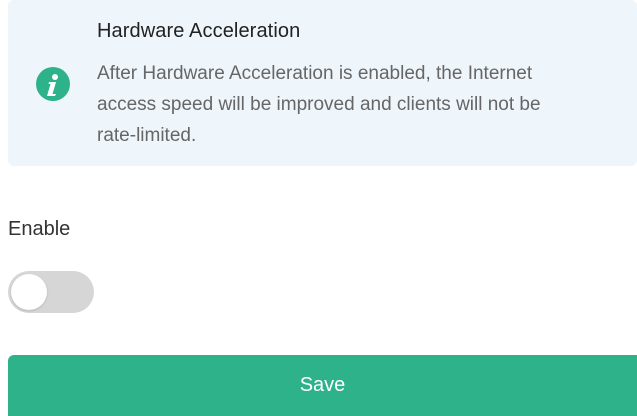 This screenshot has width=637, height=416. What do you see at coordinates (53, 84) in the screenshot?
I see `info-icon` at bounding box center [53, 84].